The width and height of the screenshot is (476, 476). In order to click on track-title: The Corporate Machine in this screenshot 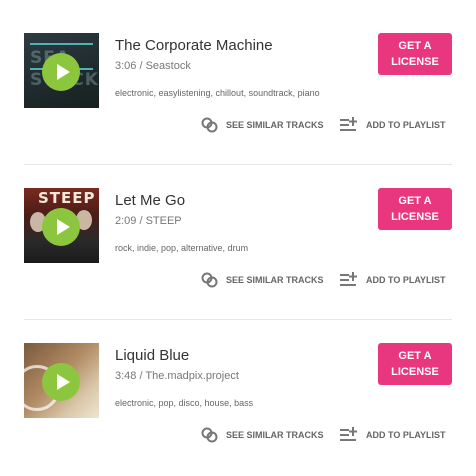, I will do `click(194, 45)`.